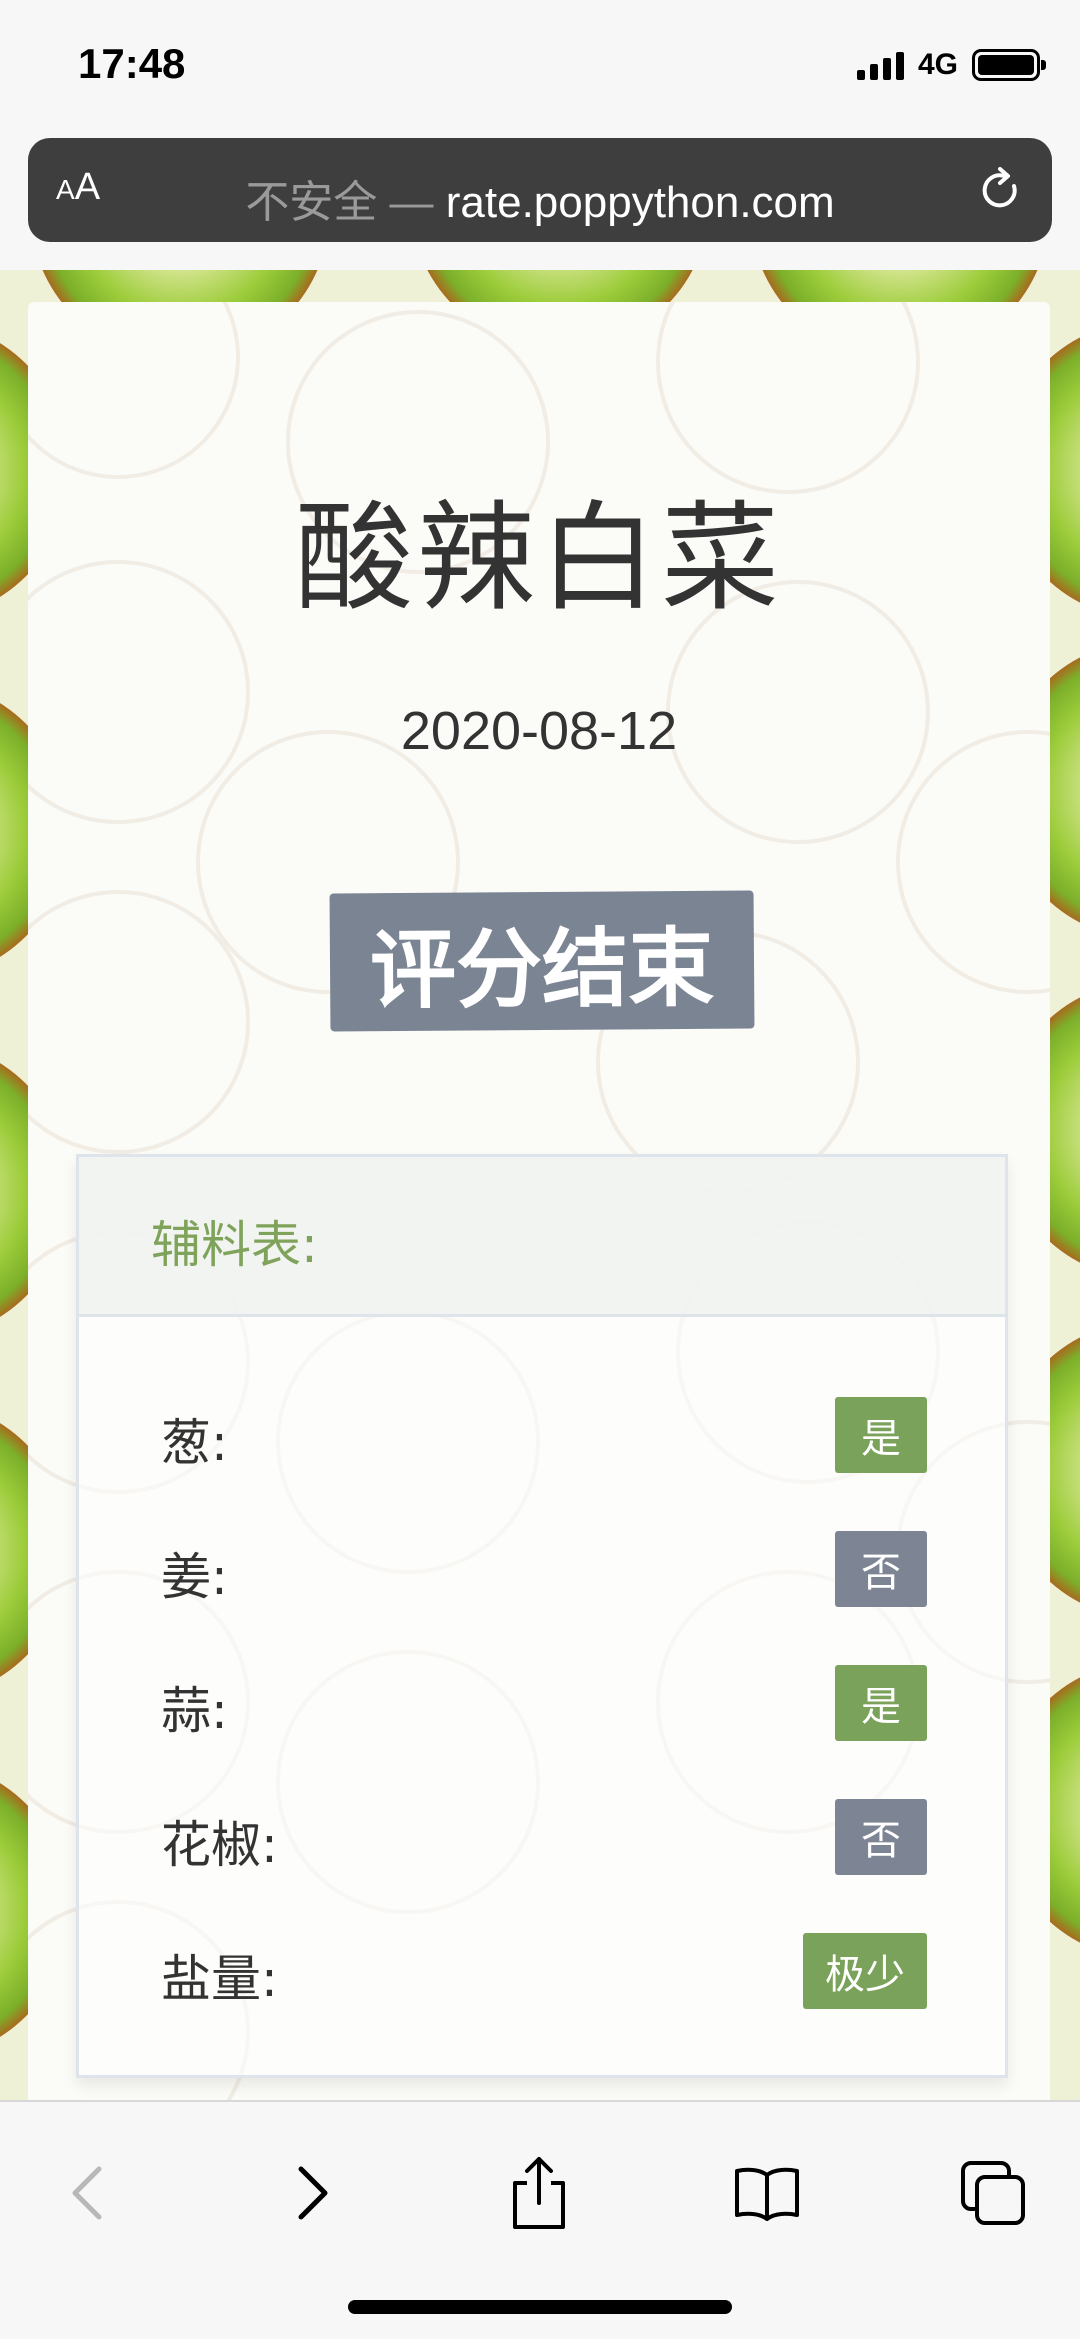 The image size is (1080, 2339). I want to click on row-label: 蒜:, so click(194, 1711).